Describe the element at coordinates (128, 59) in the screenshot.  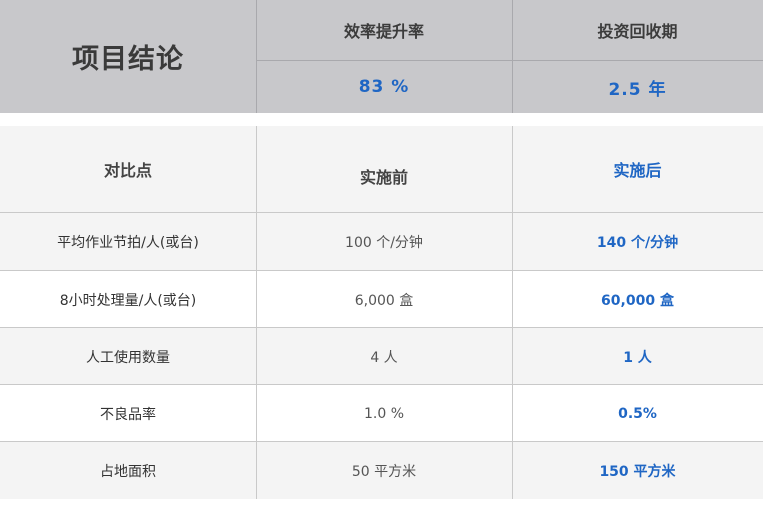
I see `project-conclusion-title: 项目结论` at that location.